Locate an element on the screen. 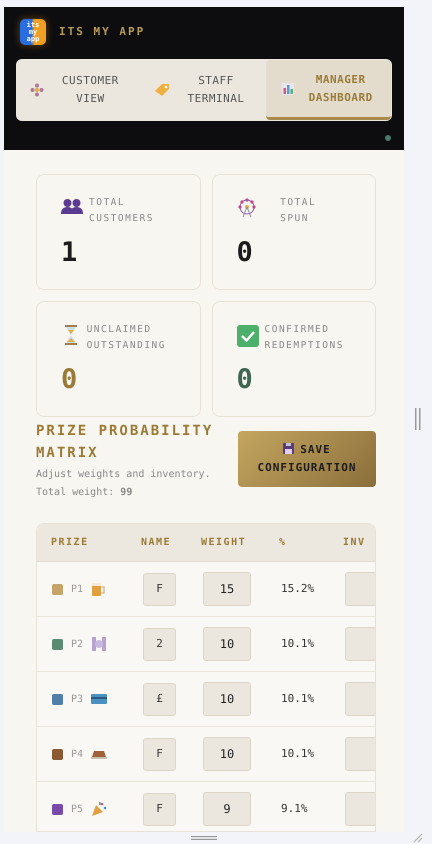 This screenshot has height=844, width=432. hourglass-icon is located at coordinates (71, 335).